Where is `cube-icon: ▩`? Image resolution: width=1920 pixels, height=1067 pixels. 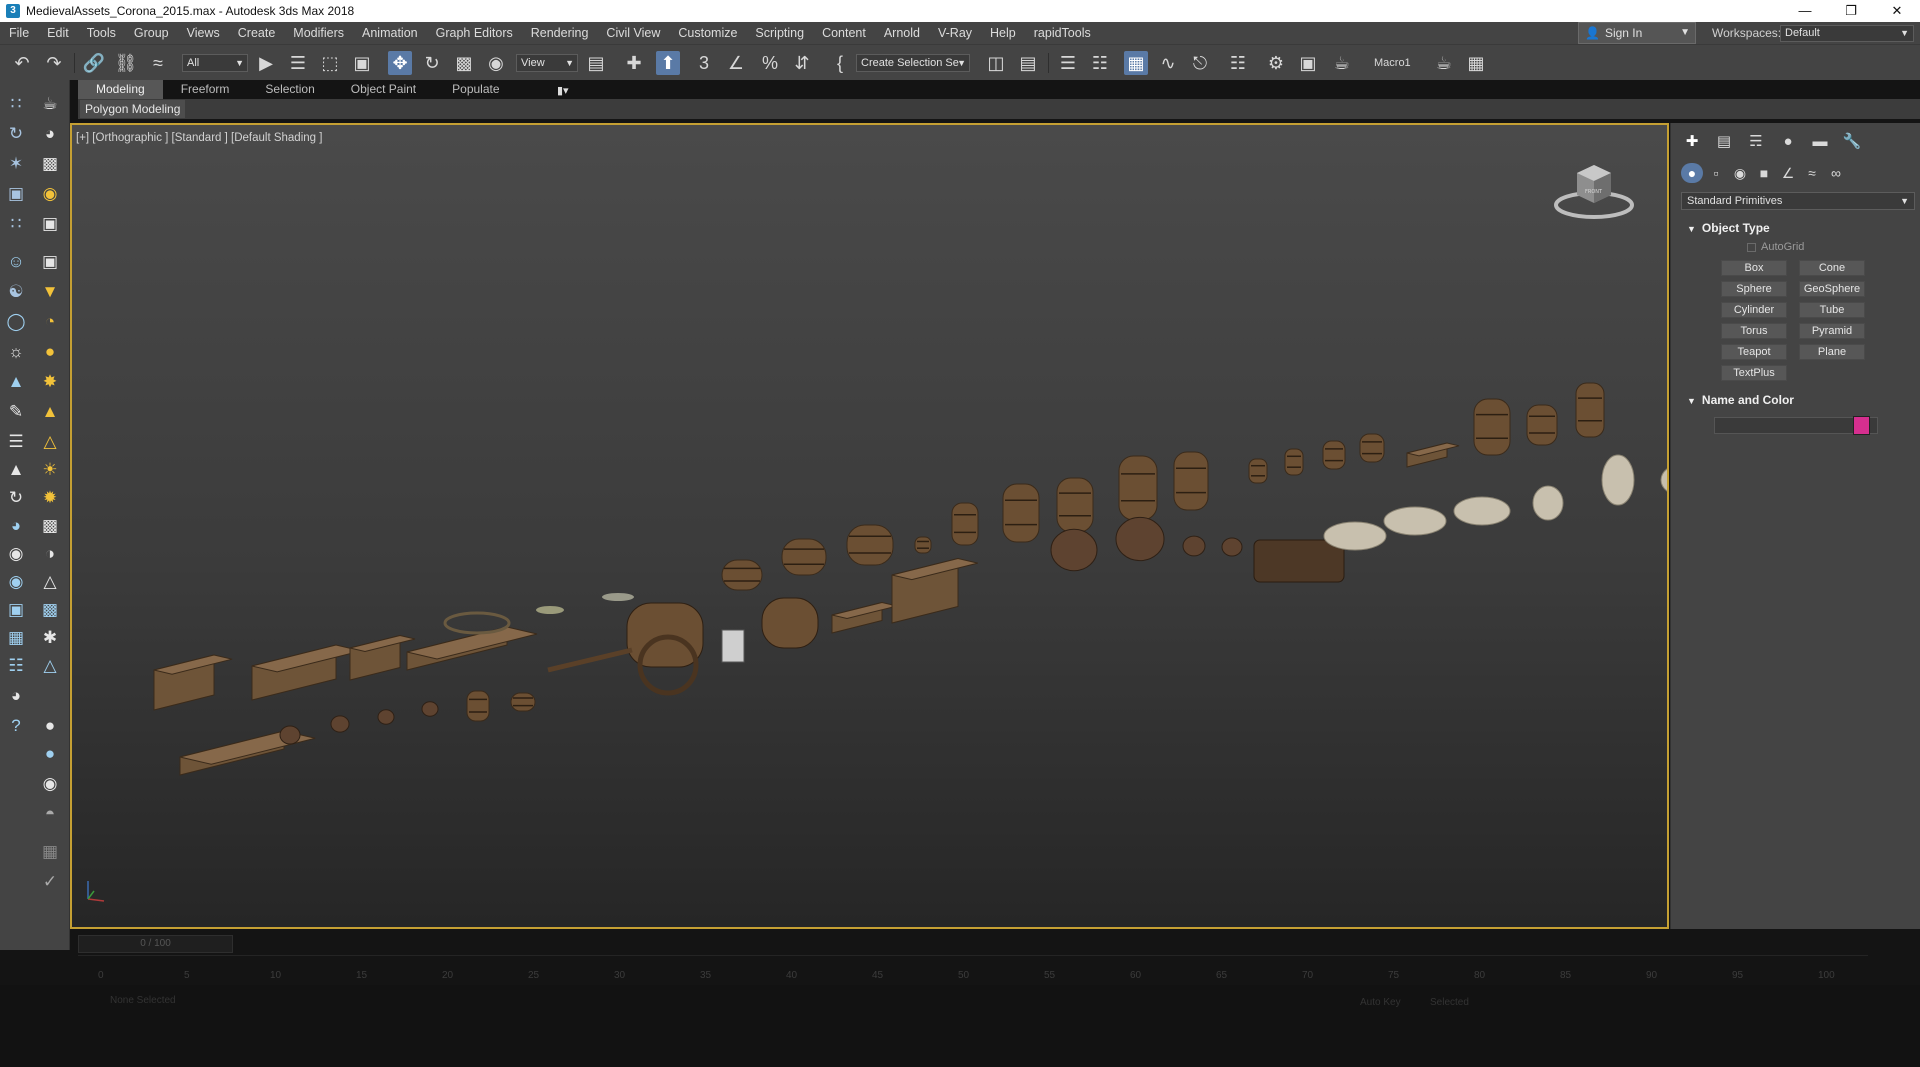 cube-icon: ▩ is located at coordinates (50, 526).